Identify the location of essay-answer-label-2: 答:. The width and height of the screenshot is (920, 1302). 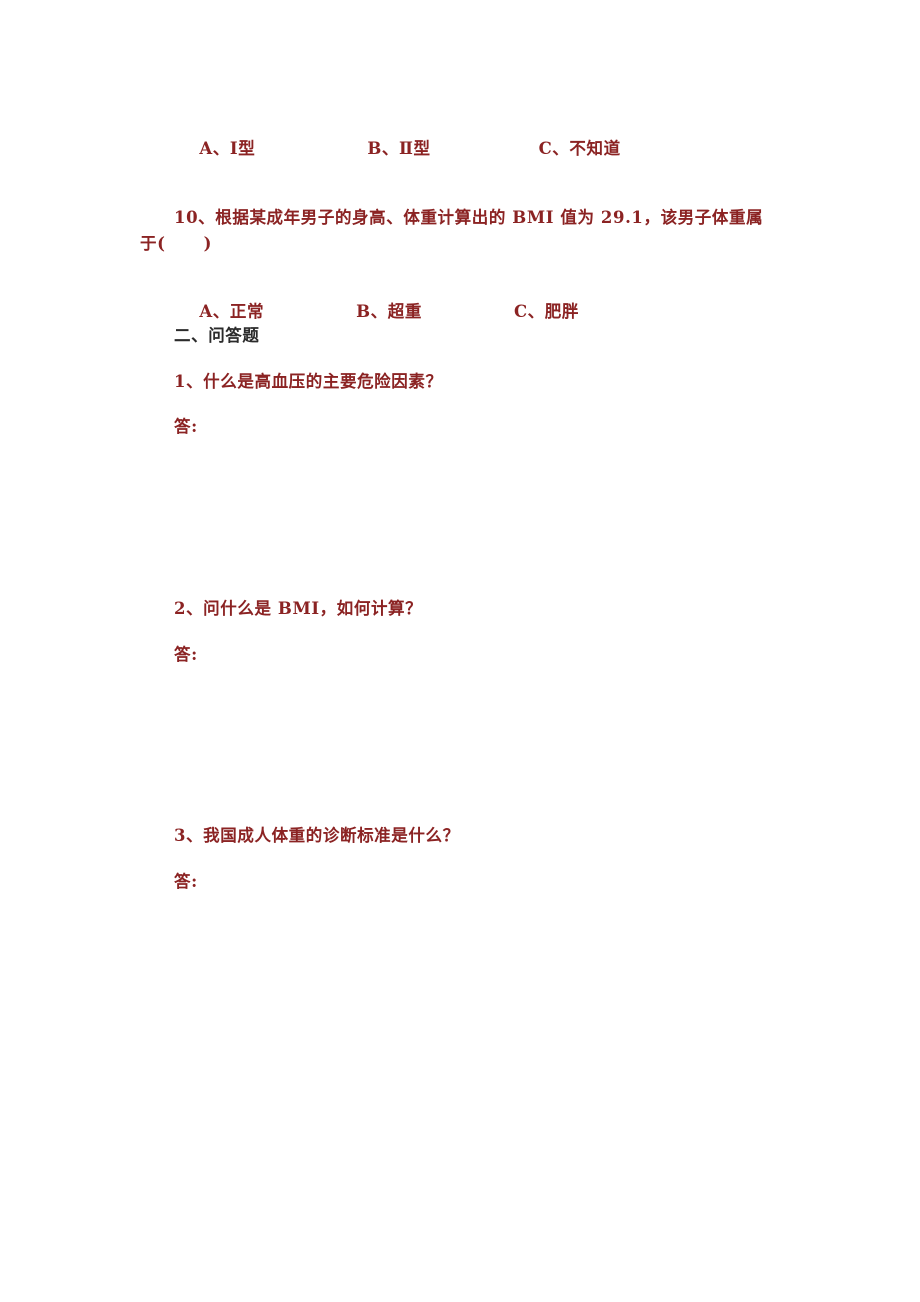
(186, 654).